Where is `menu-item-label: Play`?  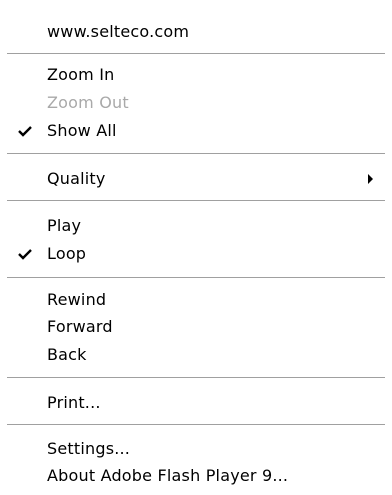 menu-item-label: Play is located at coordinates (64, 225).